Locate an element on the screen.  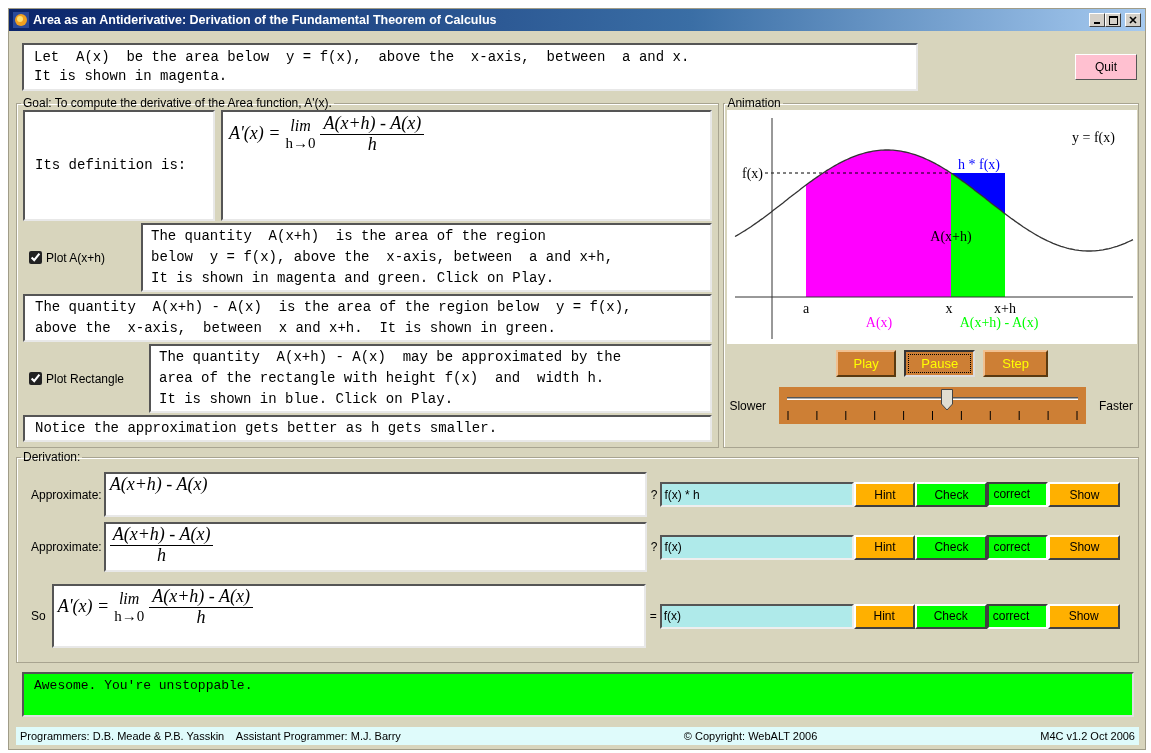
axis-label: f(x) is located at coordinates (753, 173).